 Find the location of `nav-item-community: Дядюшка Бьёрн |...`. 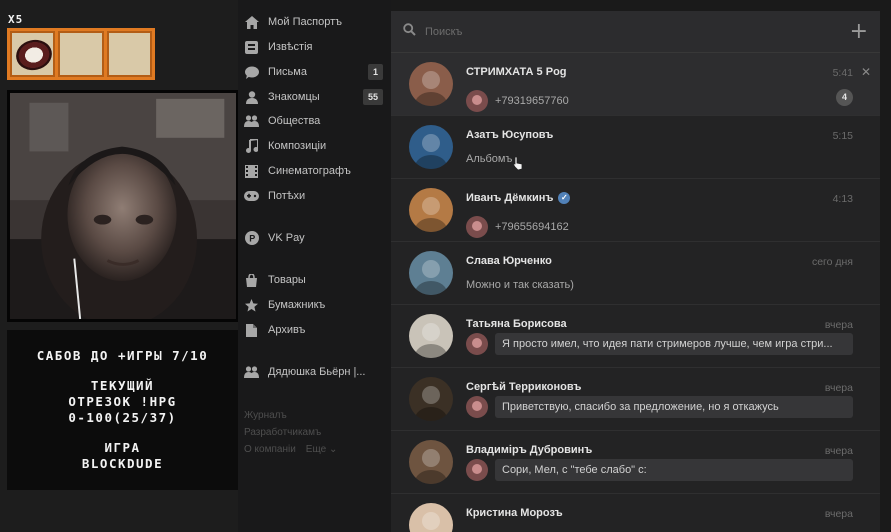

nav-item-community: Дядюшка Бьёрн |... is located at coordinates (310, 372).